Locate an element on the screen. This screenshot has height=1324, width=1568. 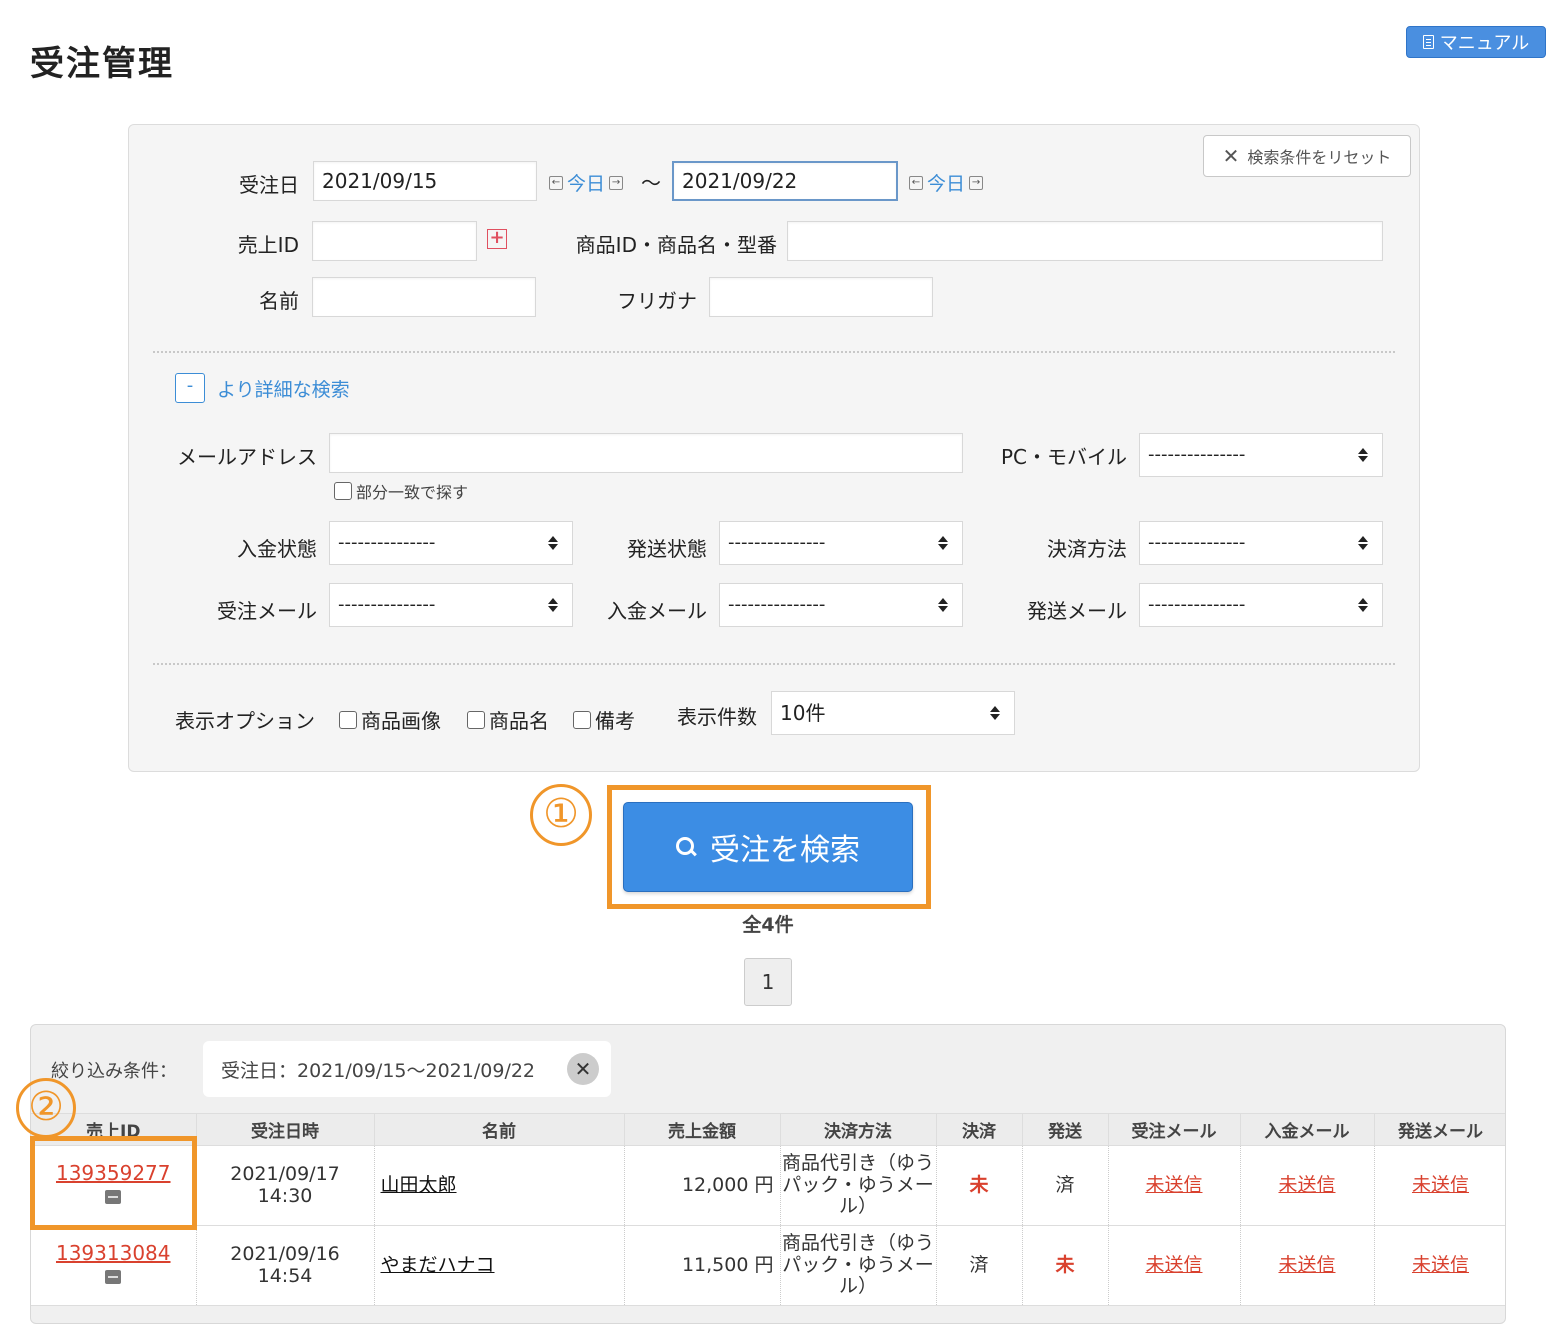
shipped-status-cell: 未 is located at coordinates (1065, 1265).